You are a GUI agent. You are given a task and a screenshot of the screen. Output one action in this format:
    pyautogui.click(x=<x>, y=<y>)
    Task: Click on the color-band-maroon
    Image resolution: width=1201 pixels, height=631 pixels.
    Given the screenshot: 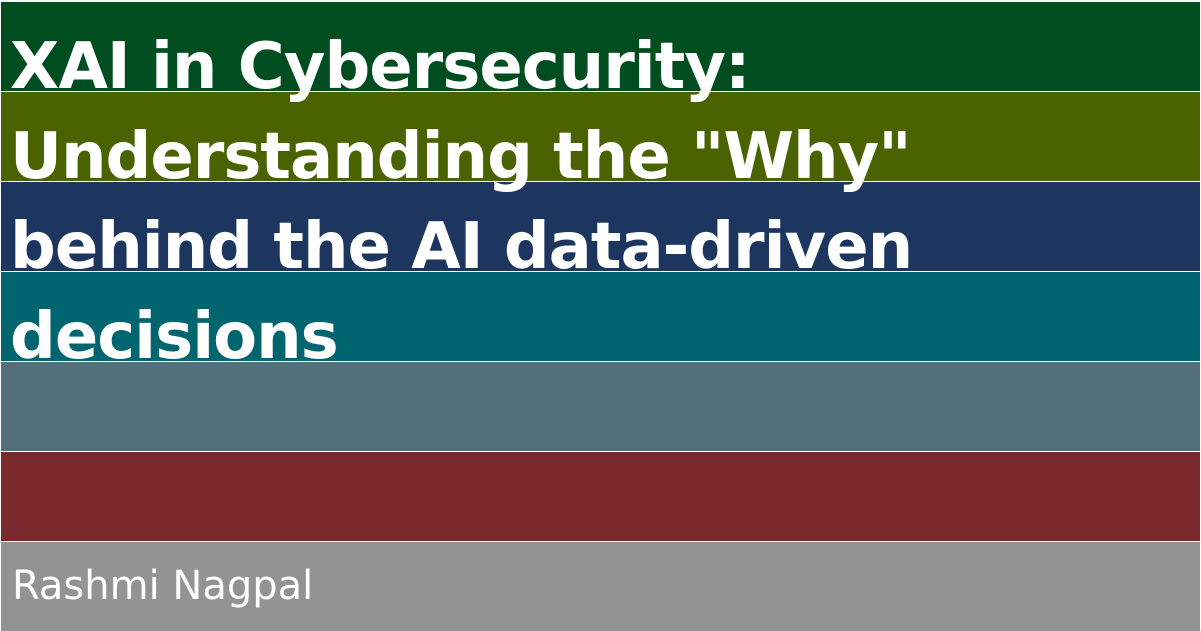 What is the action you would take?
    pyautogui.click(x=600, y=496)
    